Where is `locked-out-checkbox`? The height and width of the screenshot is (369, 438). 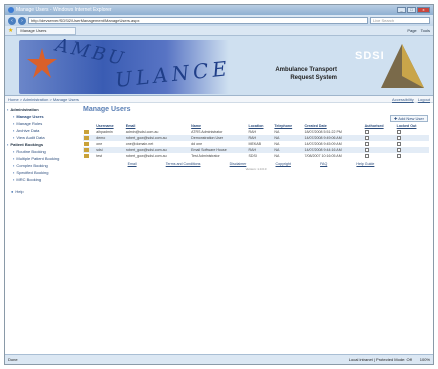
locked-out-checkbox is located at coordinates (412, 156).